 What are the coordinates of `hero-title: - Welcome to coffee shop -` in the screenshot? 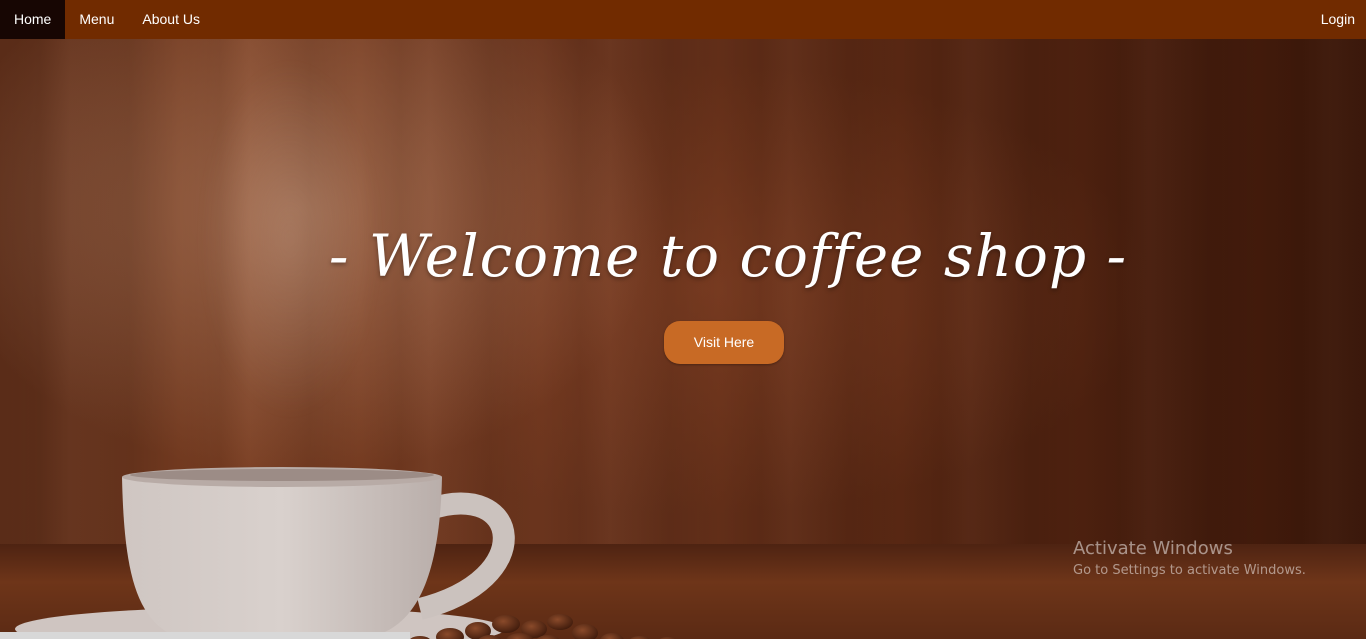 It's located at (728, 256).